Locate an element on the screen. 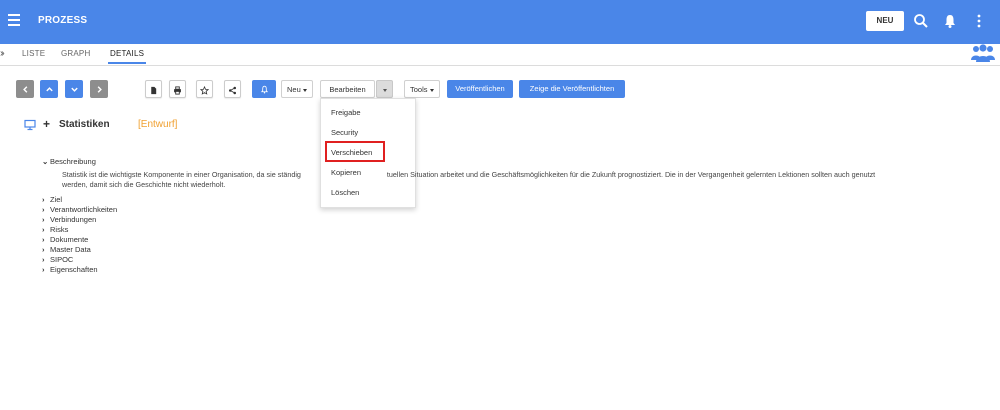 This screenshot has height=410, width=1000. tools-dropdown-button: Tools is located at coordinates (422, 89).